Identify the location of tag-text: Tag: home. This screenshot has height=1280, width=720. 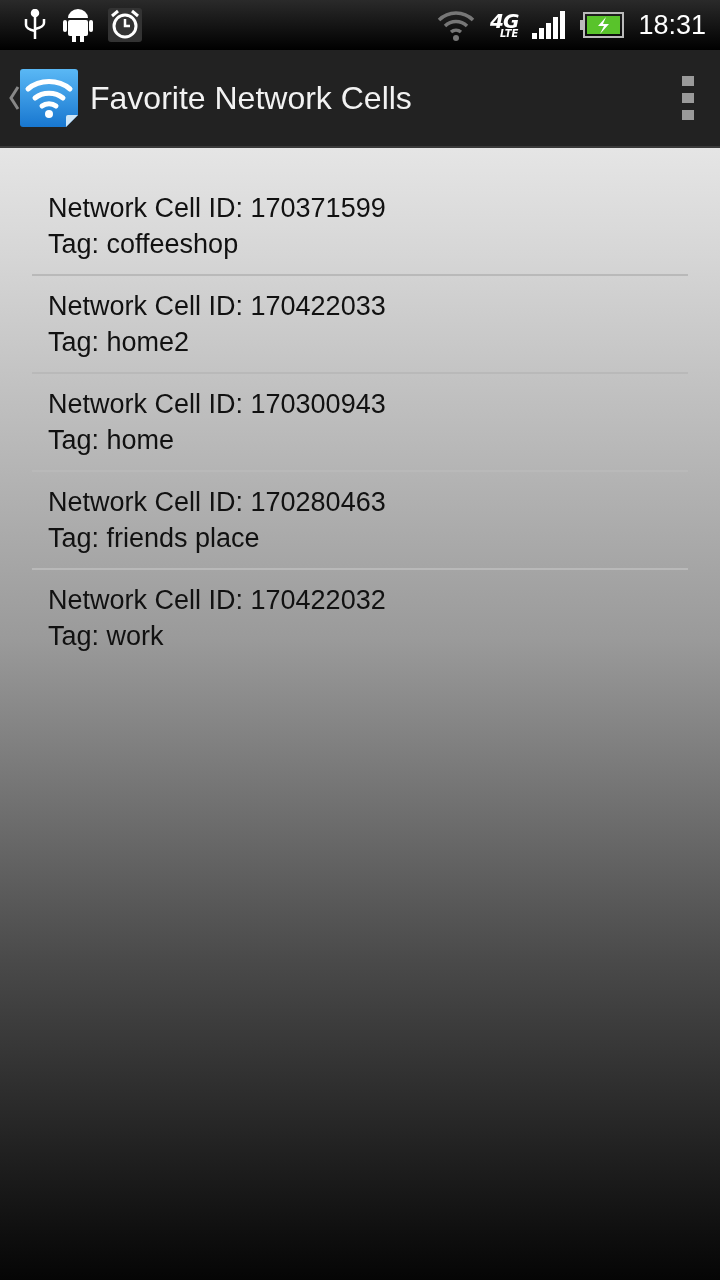
(112, 440).